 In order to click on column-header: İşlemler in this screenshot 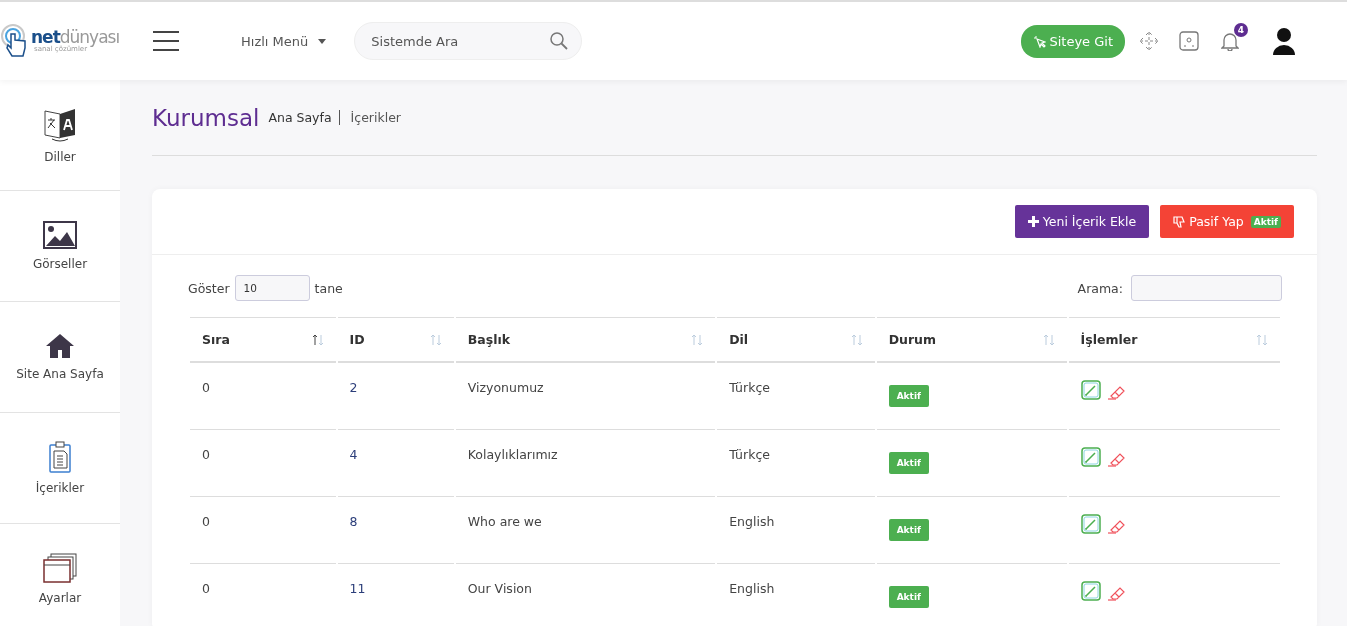, I will do `click(1174, 340)`.